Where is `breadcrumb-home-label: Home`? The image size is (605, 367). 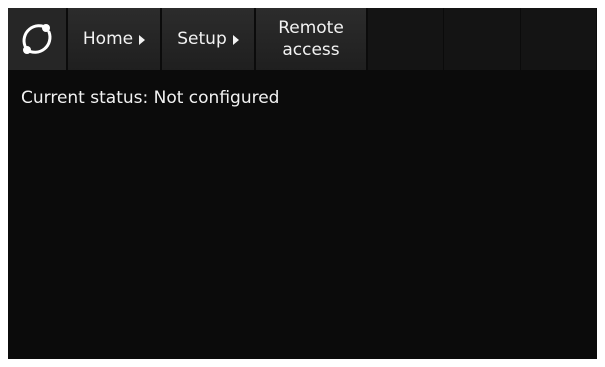 breadcrumb-home-label: Home is located at coordinates (108, 39).